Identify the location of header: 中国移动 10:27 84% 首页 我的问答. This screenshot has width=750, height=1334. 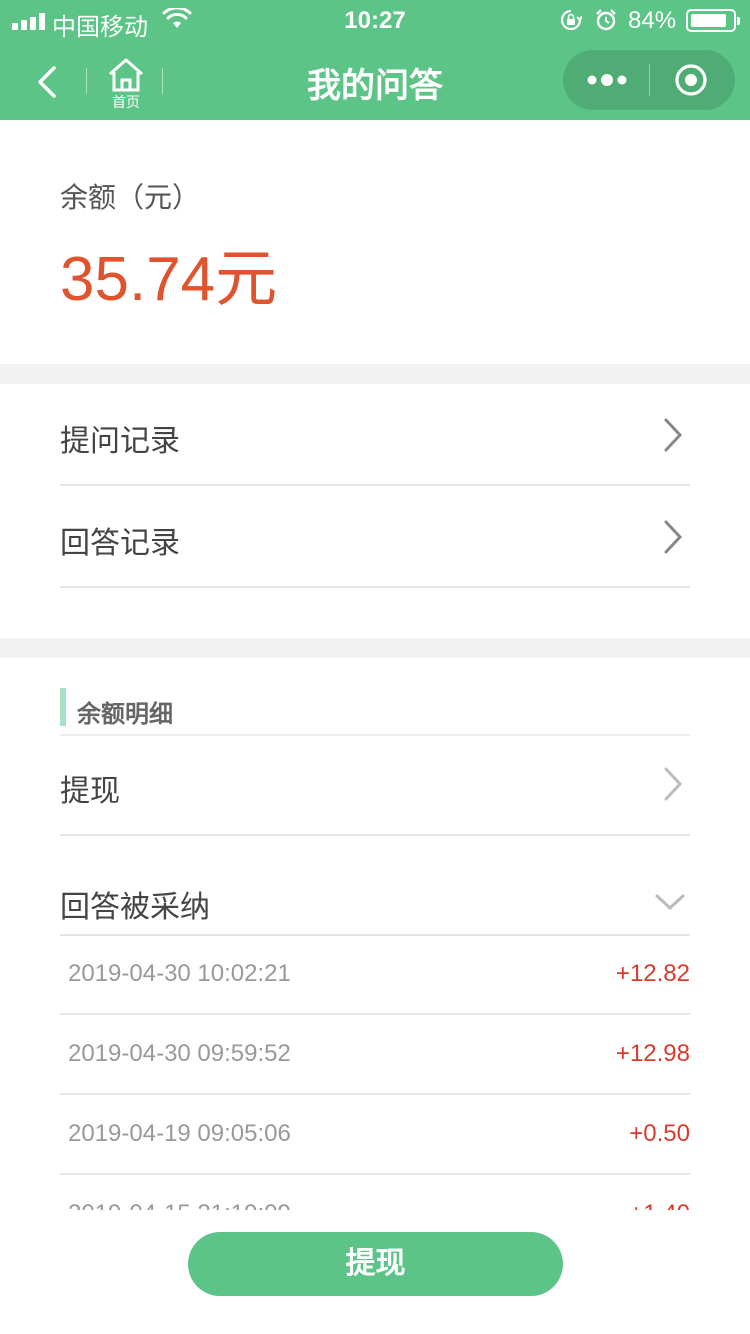
(375, 60).